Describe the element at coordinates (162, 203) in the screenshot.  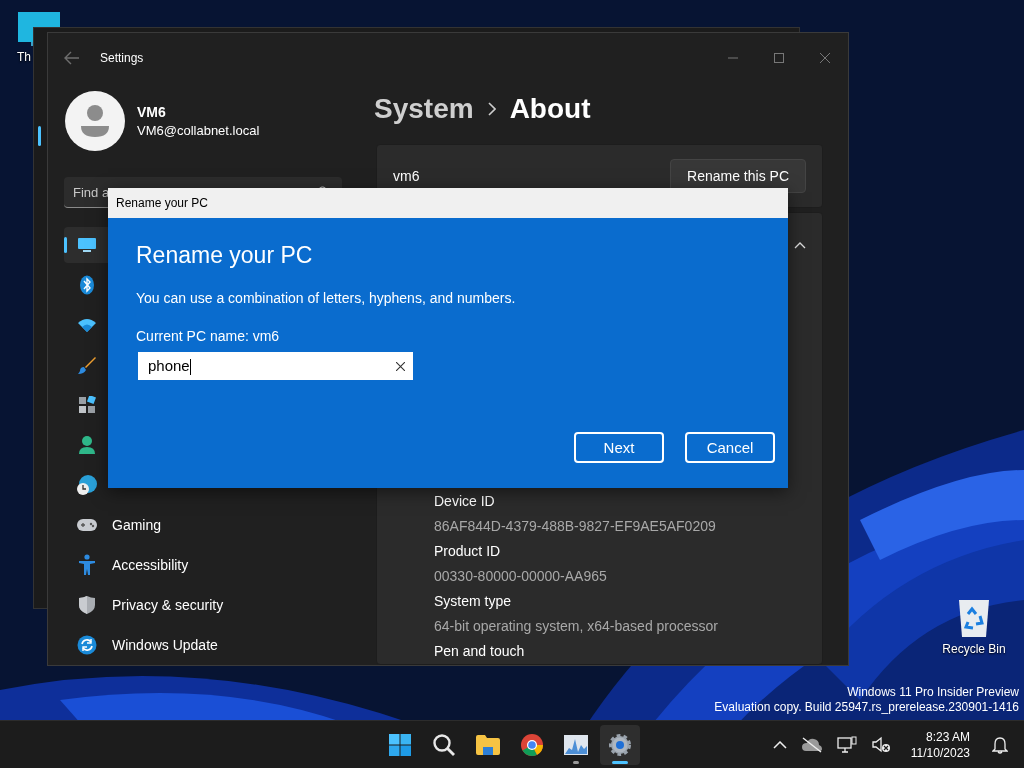
I see `dialog-title: Rename your PC` at that location.